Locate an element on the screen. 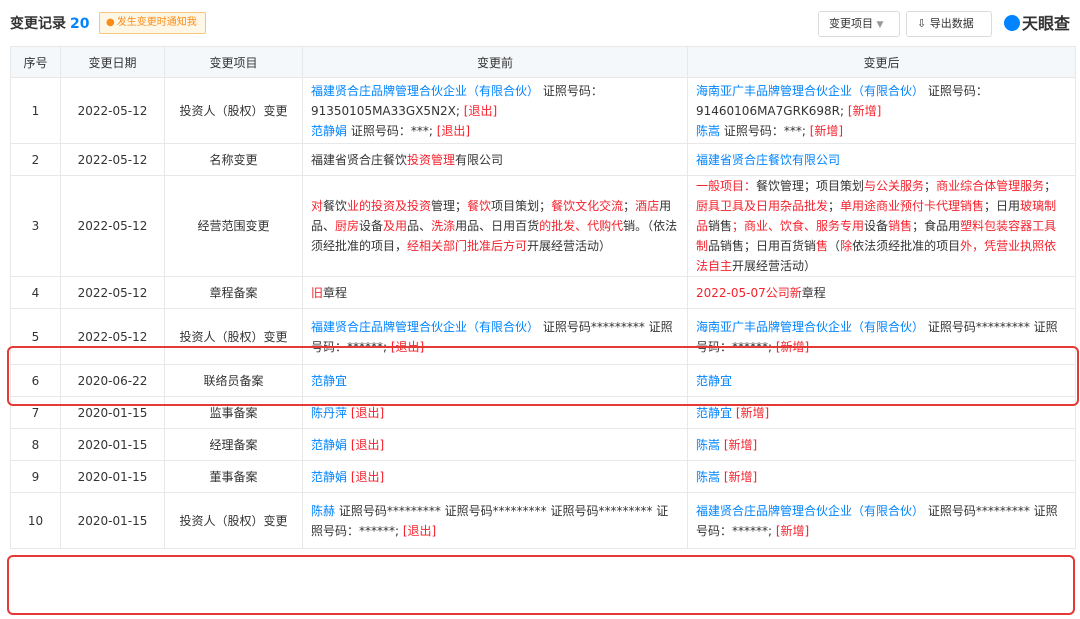 This screenshot has height=619, width=1080. value-before: 福建省贤合庄餐饮投资管理有限公司 is located at coordinates (495, 159).